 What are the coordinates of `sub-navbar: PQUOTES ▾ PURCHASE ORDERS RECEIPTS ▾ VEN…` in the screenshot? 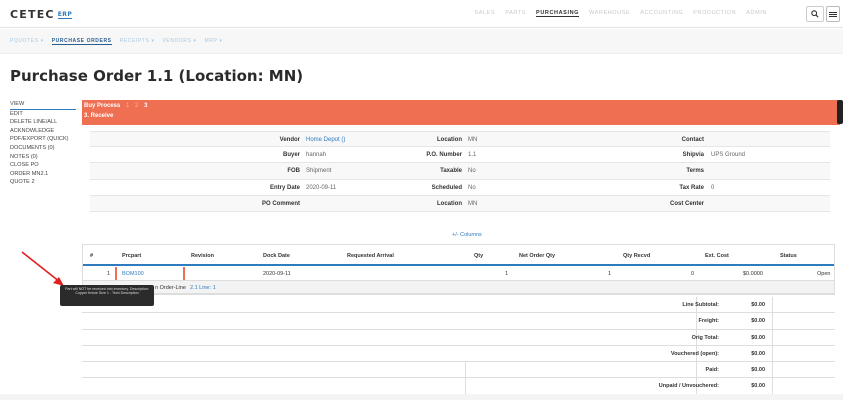 It's located at (421, 41).